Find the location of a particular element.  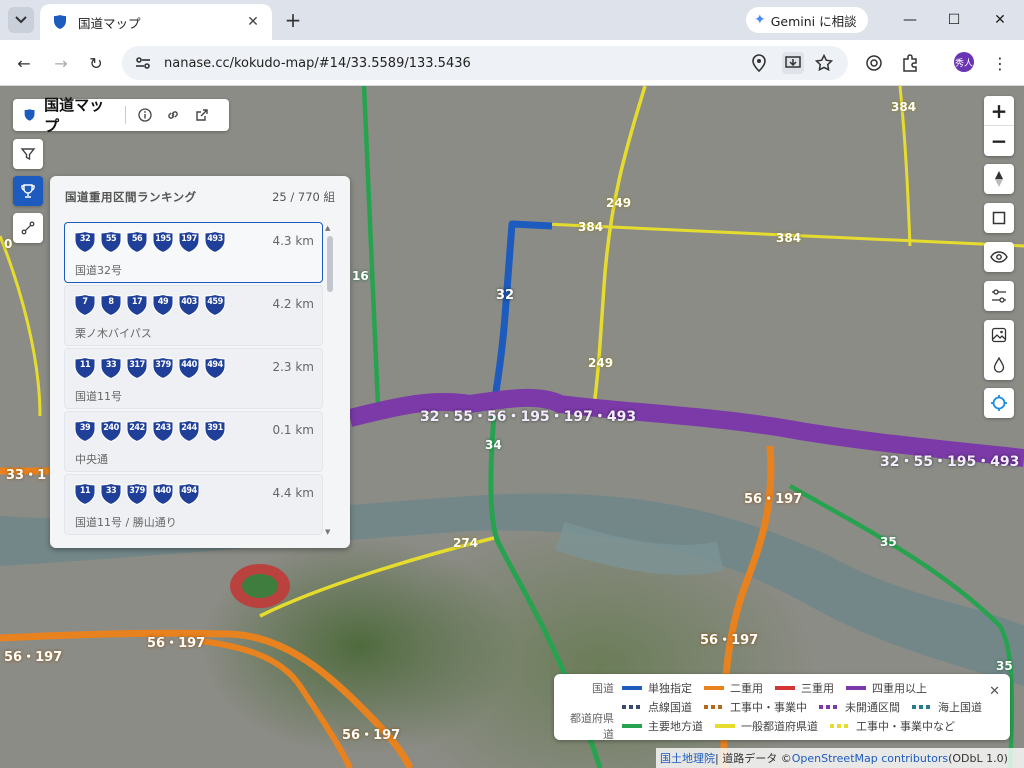

label-r56-197-b: 56・197 is located at coordinates (729, 640).